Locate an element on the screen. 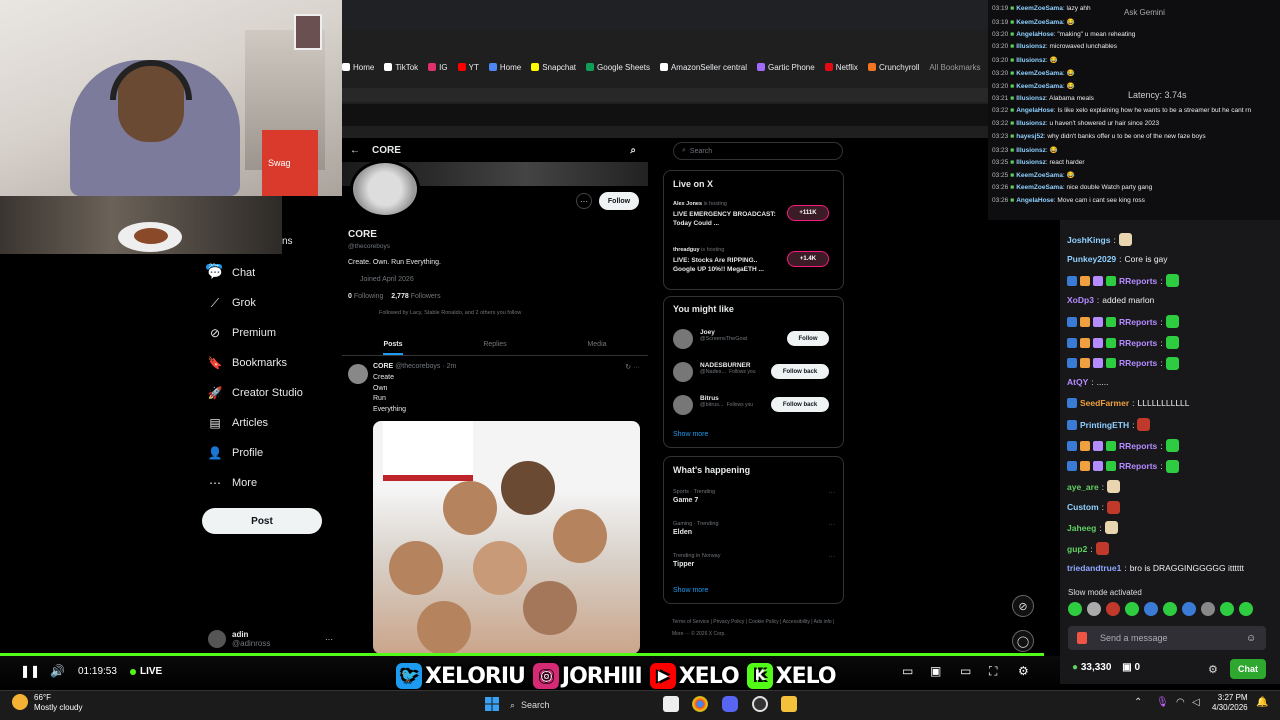  nav-item-grok: ⟋ Grok is located at coordinates (232, 303).